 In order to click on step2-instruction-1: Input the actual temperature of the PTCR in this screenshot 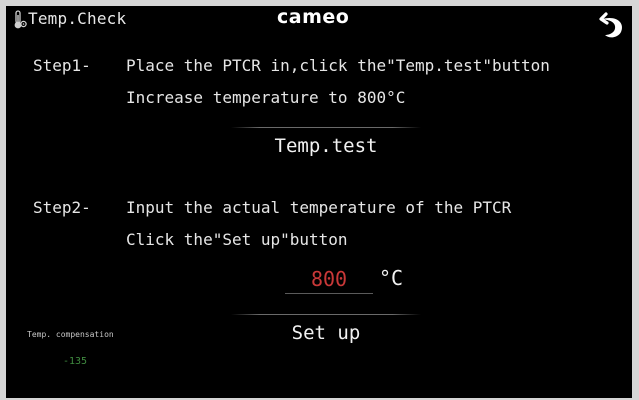, I will do `click(319, 207)`.